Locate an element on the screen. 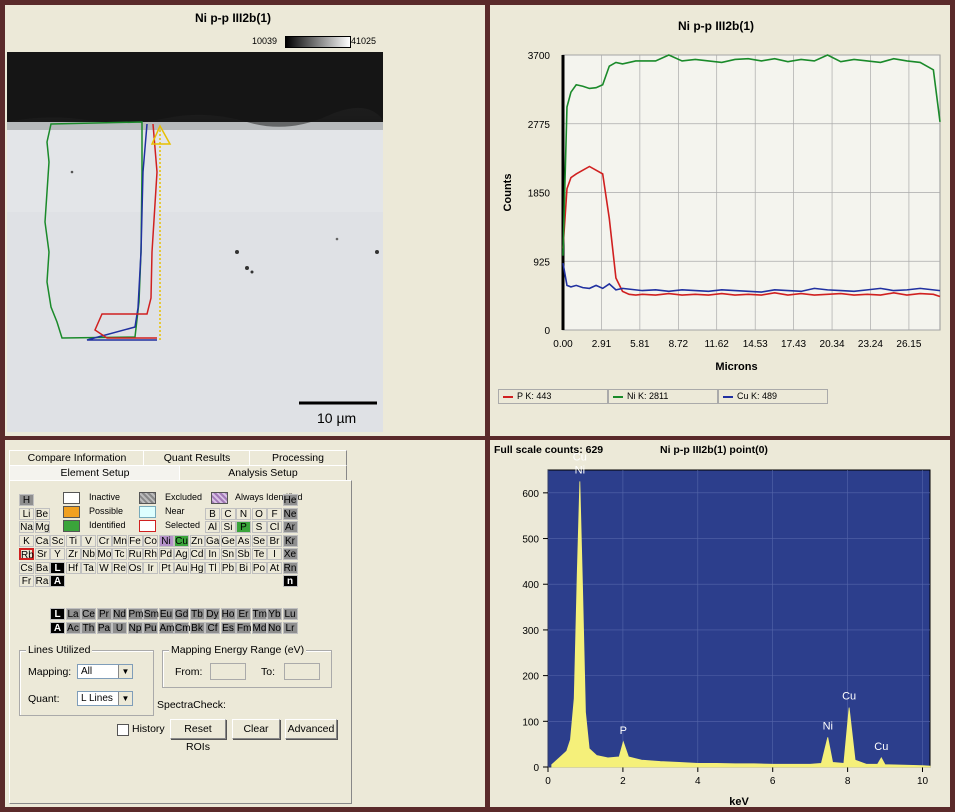 The width and height of the screenshot is (955, 812). element-la: La is located at coordinates (73, 614).